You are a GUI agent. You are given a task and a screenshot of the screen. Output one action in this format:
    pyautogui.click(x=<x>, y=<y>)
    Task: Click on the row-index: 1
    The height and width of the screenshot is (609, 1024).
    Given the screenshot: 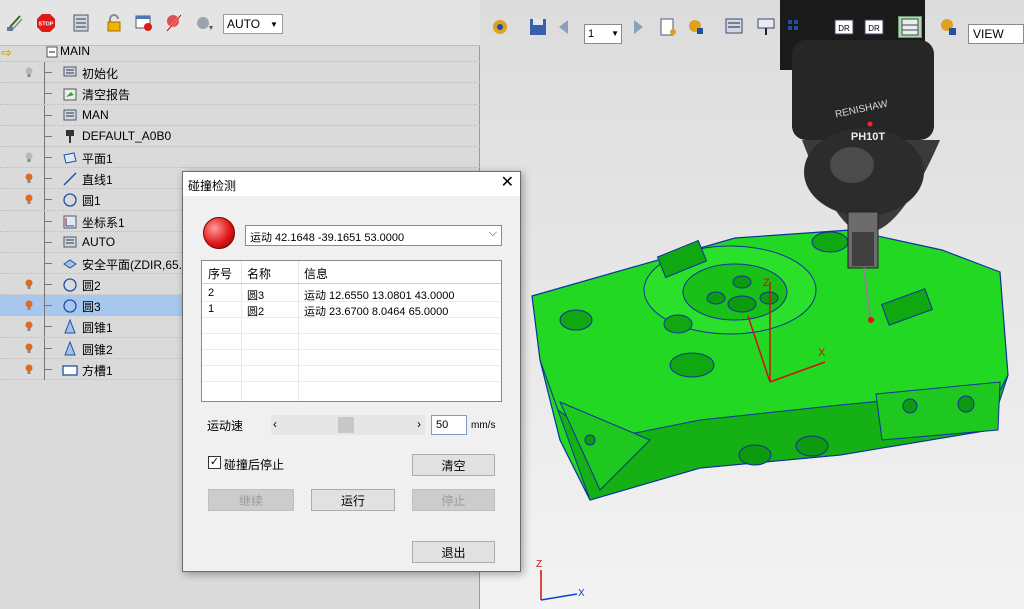 What is the action you would take?
    pyautogui.click(x=211, y=309)
    